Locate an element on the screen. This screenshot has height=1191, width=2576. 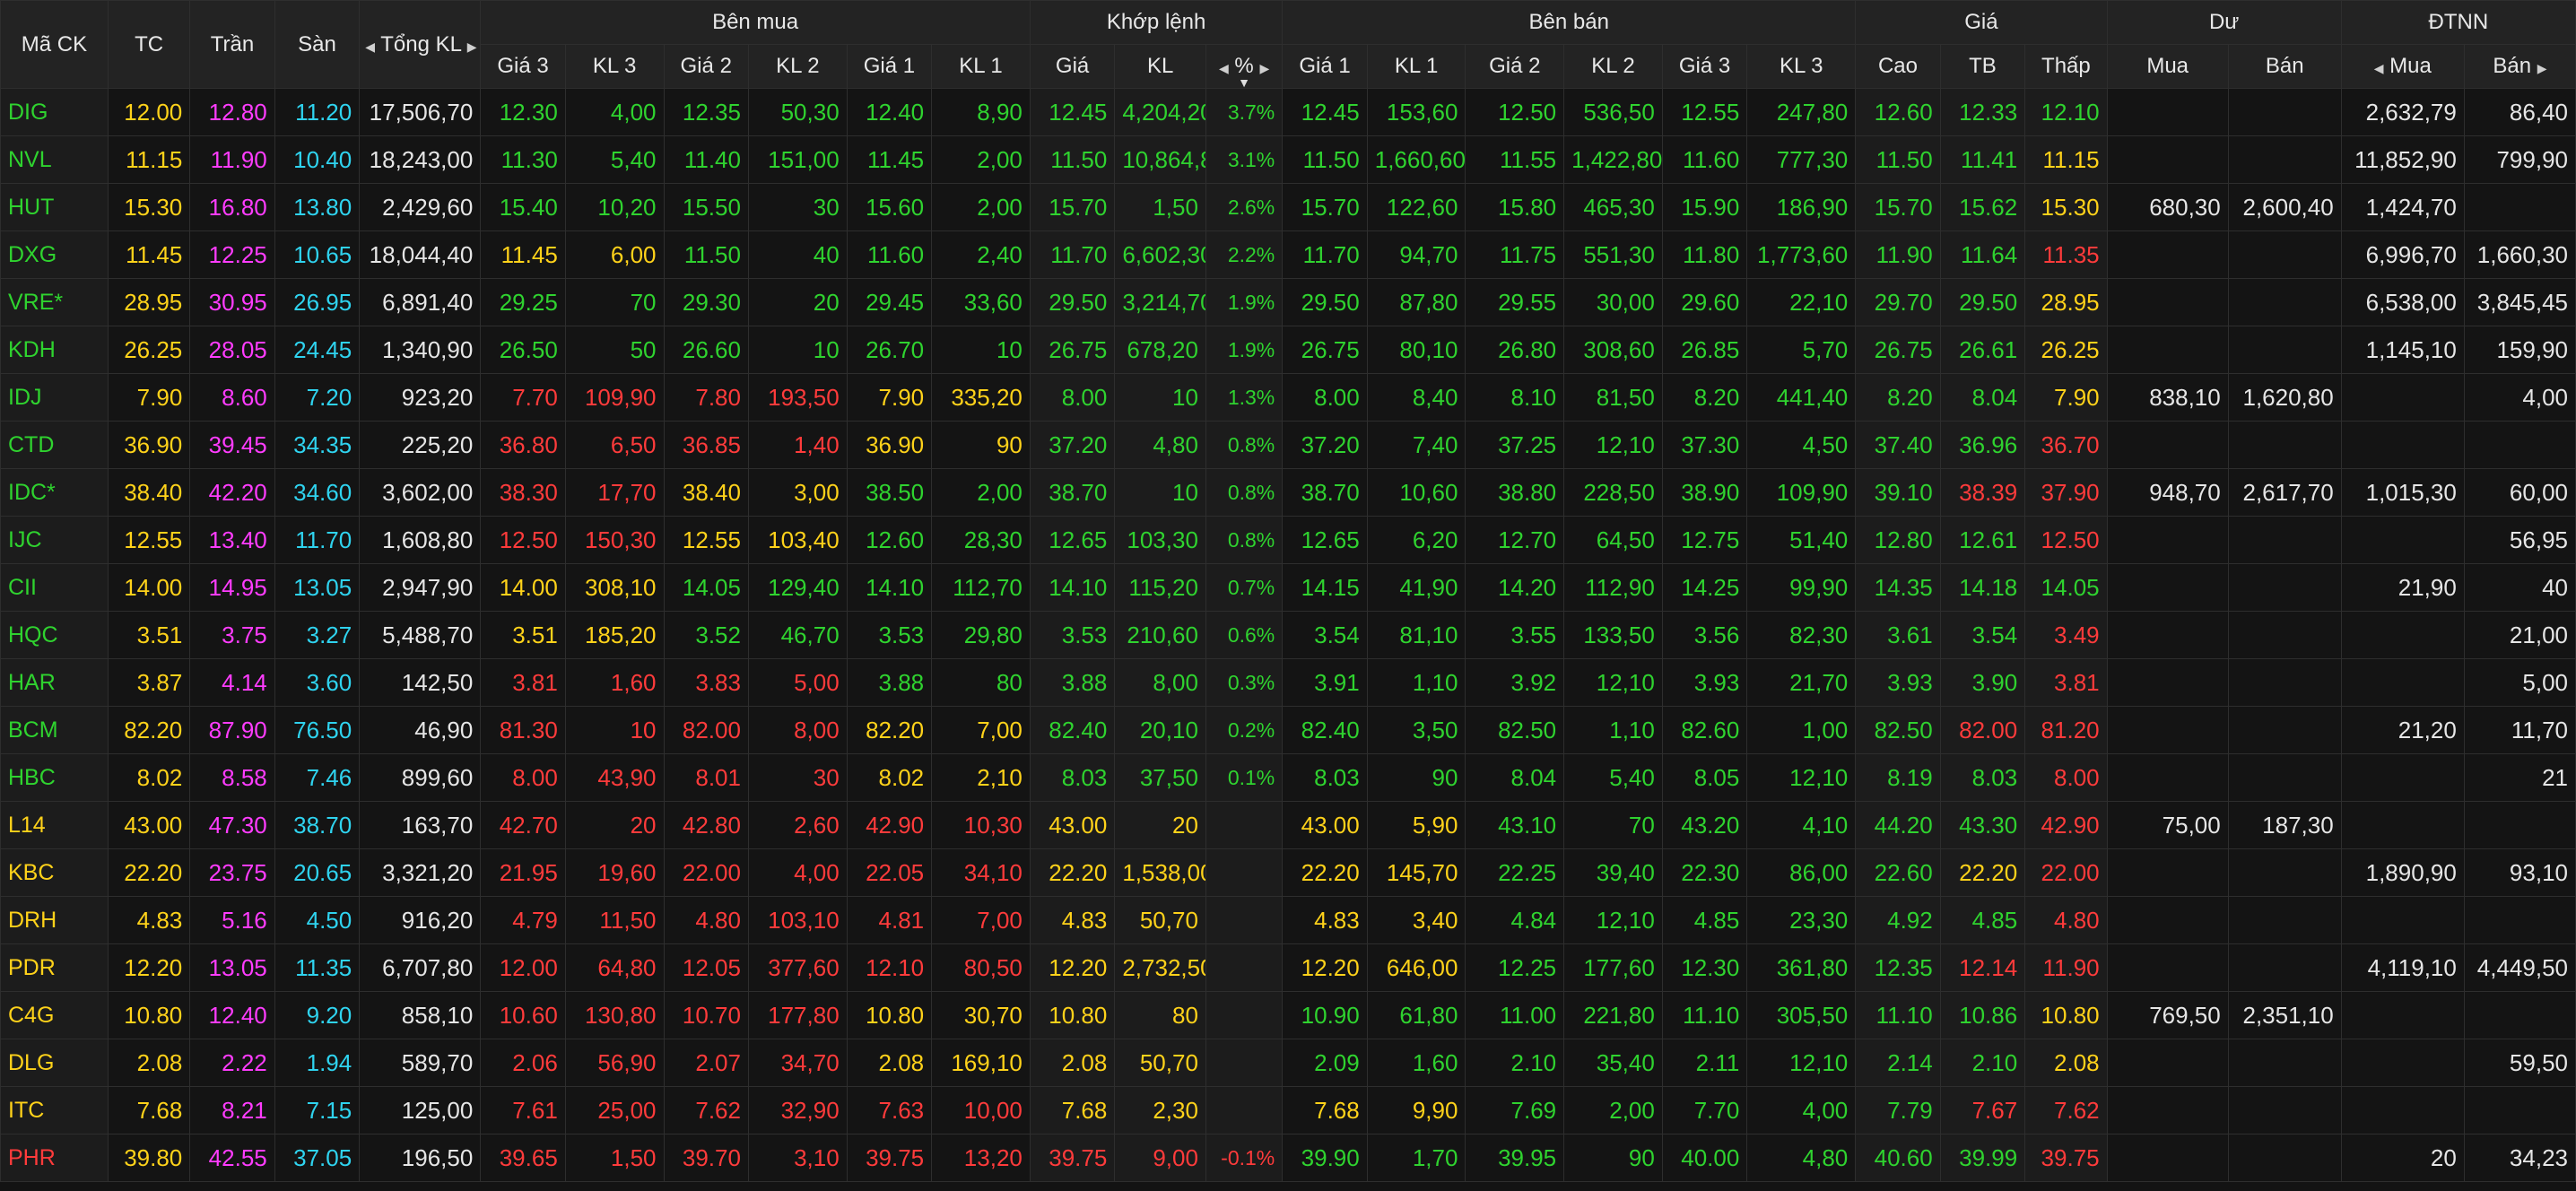
cell-symbol: IDJ is located at coordinates (54, 397).